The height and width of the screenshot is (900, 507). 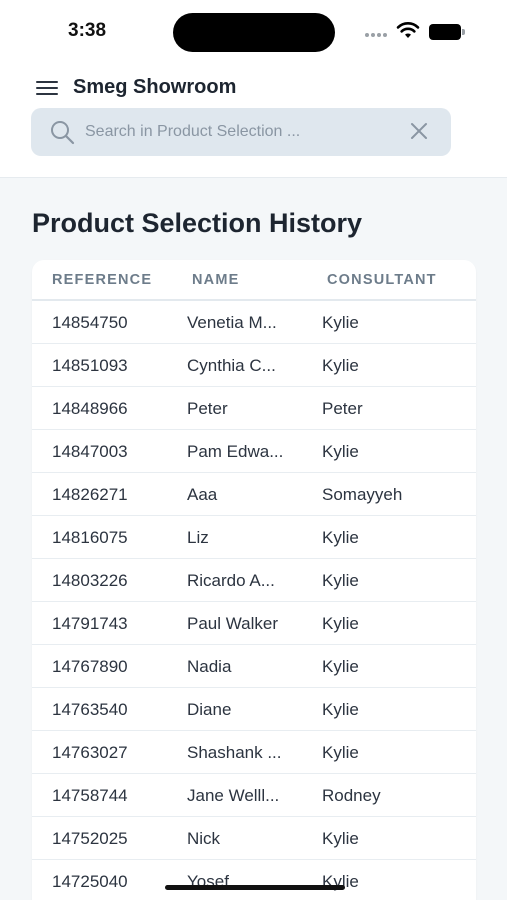 What do you see at coordinates (342, 408) in the screenshot?
I see `cell-consultant: Peter` at bounding box center [342, 408].